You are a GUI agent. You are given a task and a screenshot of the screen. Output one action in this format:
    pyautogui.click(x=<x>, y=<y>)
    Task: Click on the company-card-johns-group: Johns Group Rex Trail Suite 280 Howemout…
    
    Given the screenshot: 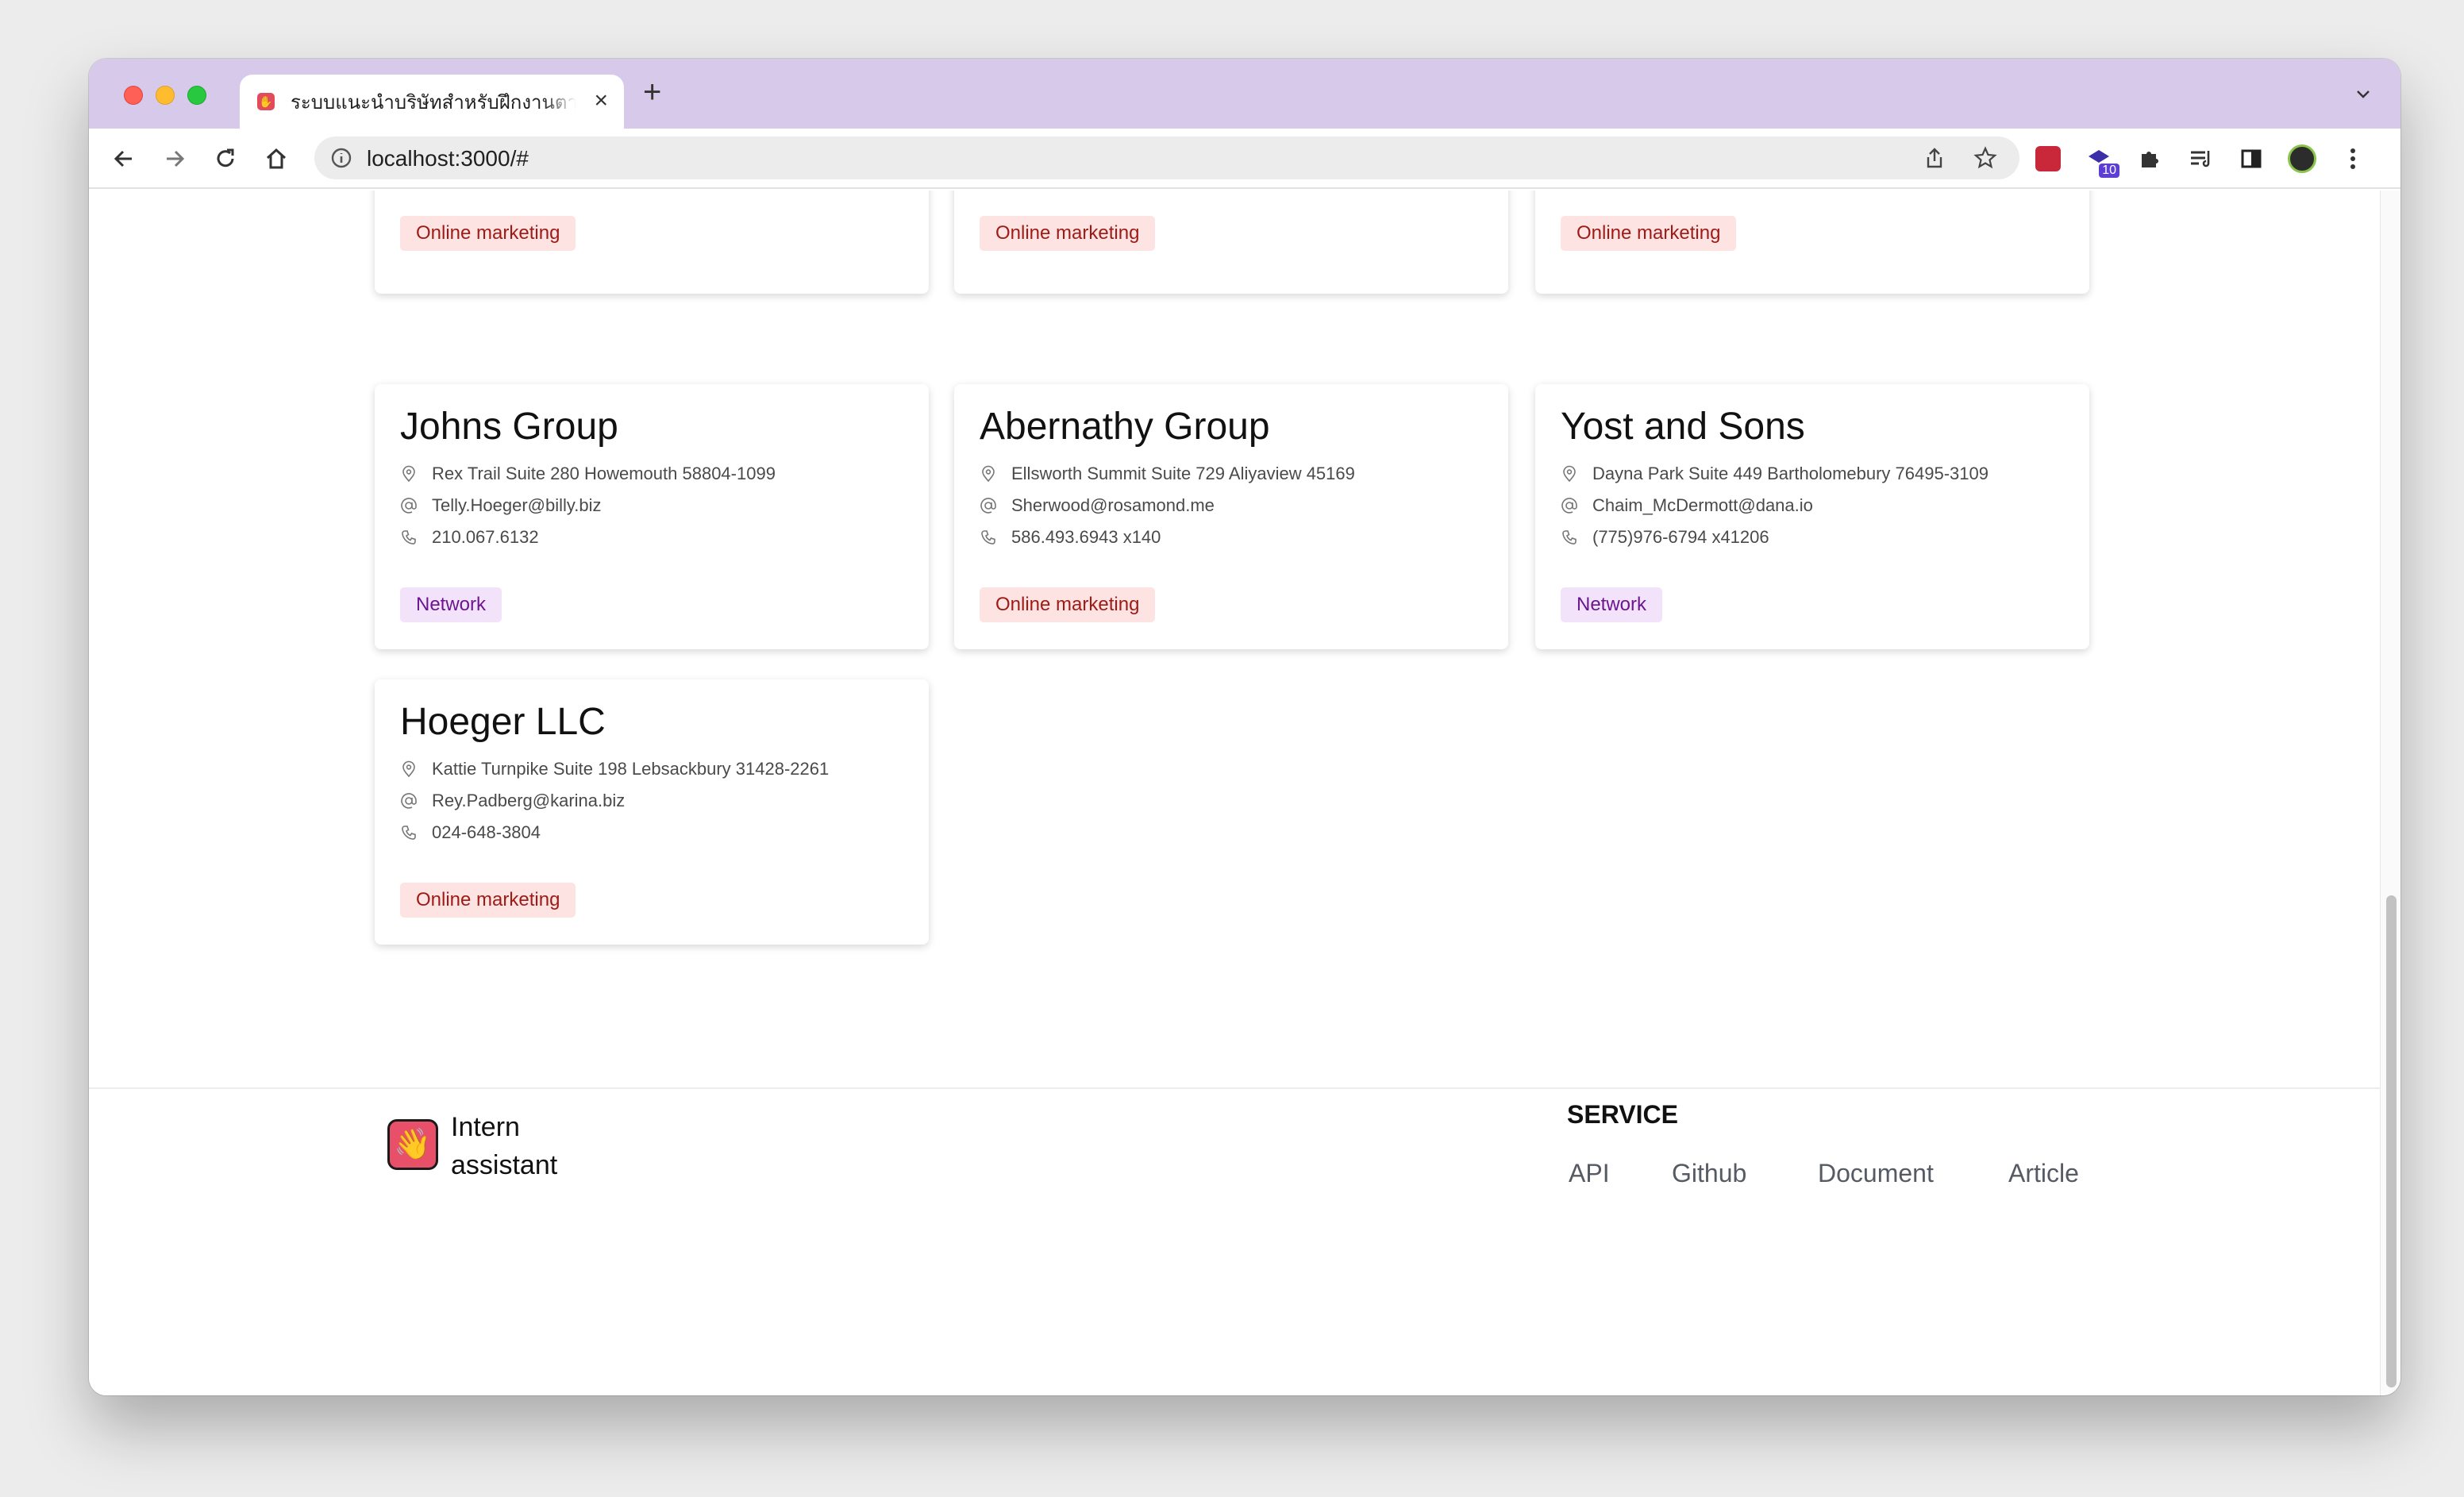 What is the action you would take?
    pyautogui.click(x=652, y=516)
    